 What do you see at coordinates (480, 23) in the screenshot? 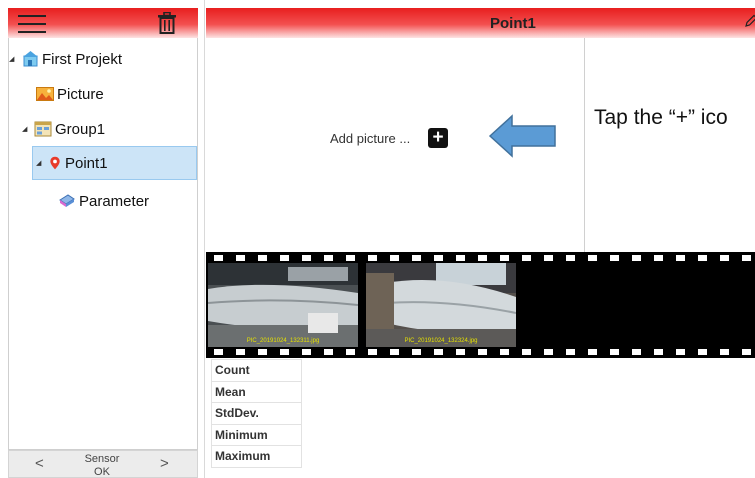
I see `title-bar: Point1` at bounding box center [480, 23].